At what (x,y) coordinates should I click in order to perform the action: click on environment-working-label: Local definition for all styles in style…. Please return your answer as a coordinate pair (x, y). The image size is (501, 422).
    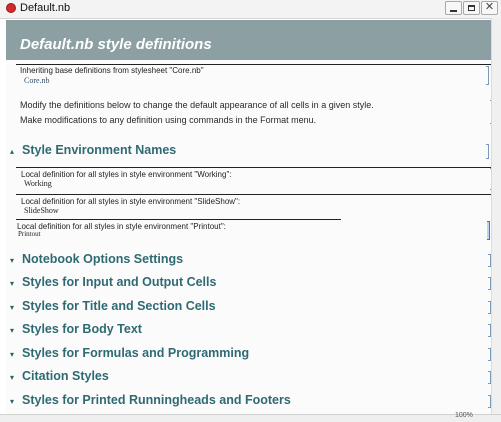
    Looking at the image, I should click on (126, 174).